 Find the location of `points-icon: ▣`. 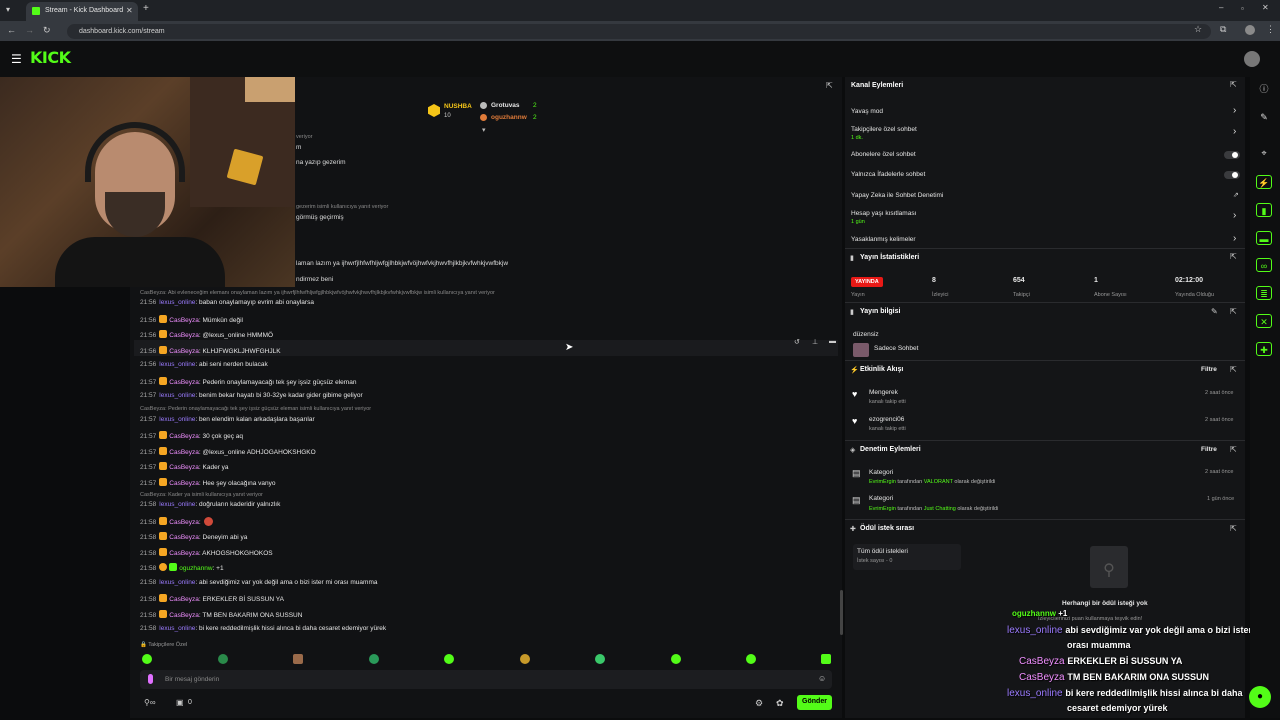

points-icon: ▣ is located at coordinates (180, 702).